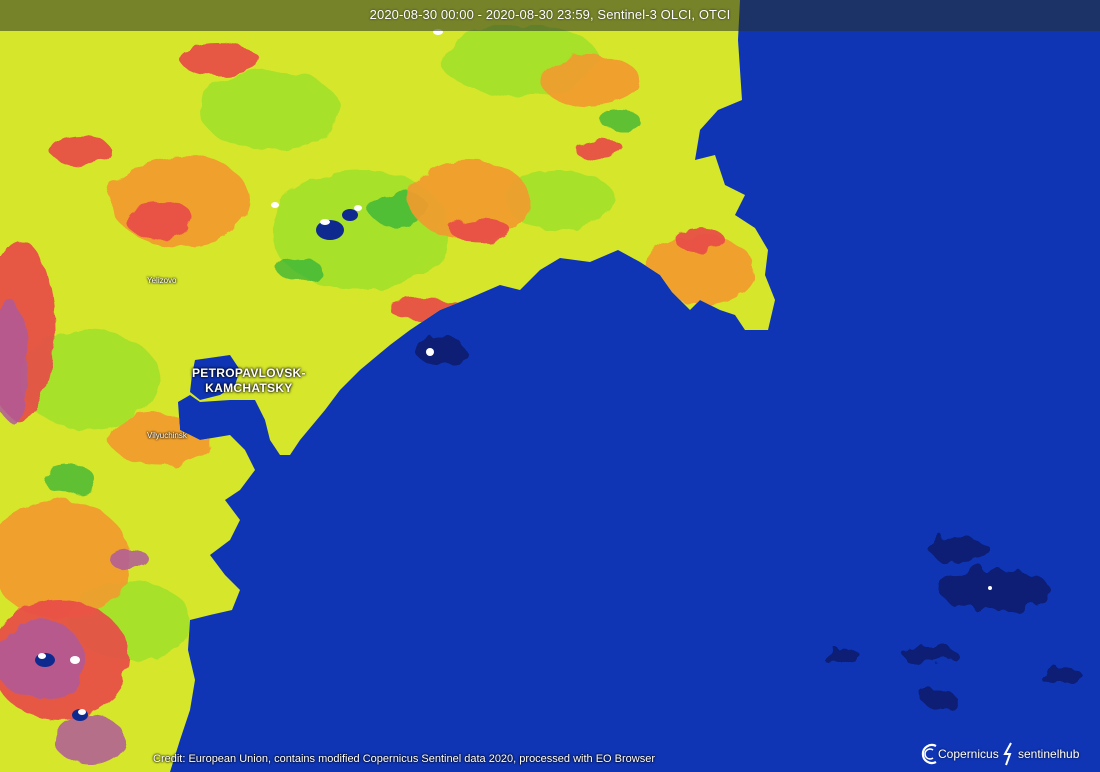 The height and width of the screenshot is (772, 1100). Describe the element at coordinates (162, 280) in the screenshot. I see `label-yelizovo: Yelizovo` at that location.